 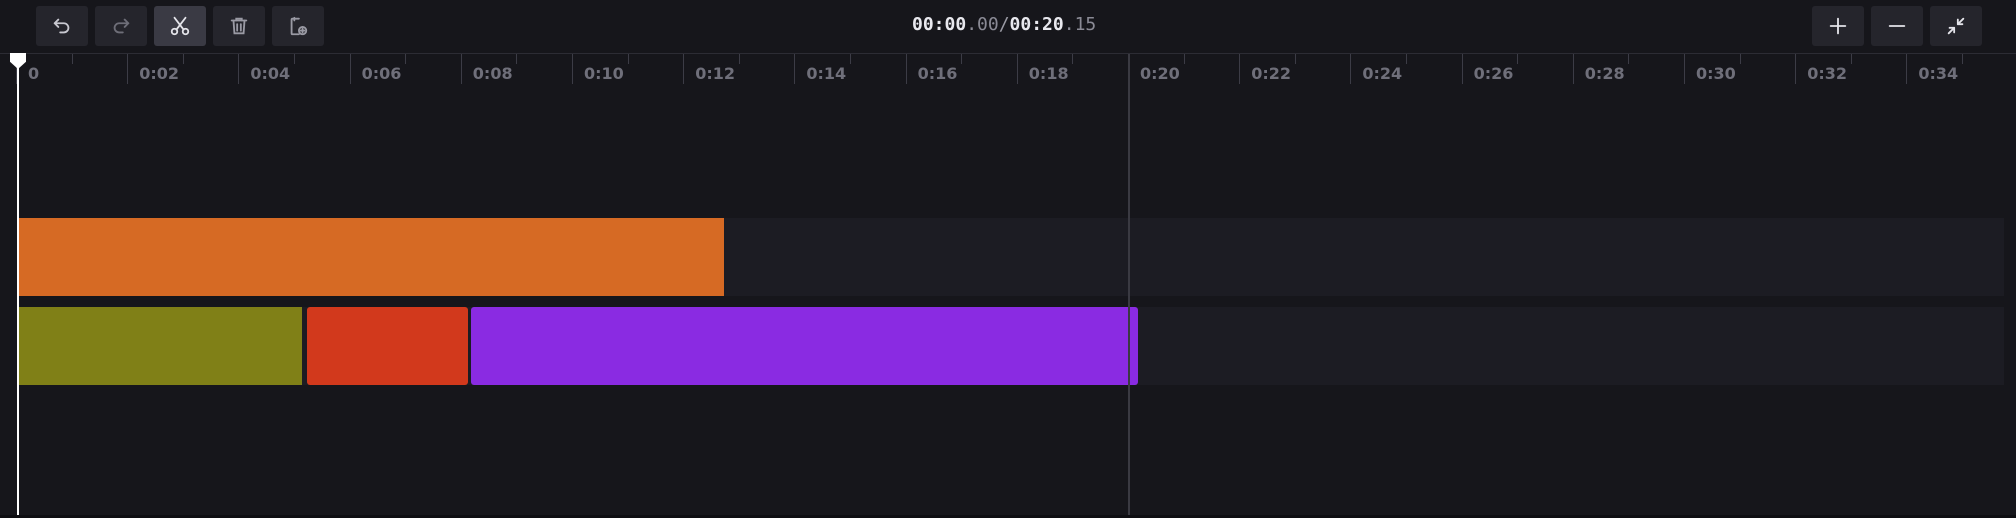 I want to click on undo-icon, so click(x=61, y=26).